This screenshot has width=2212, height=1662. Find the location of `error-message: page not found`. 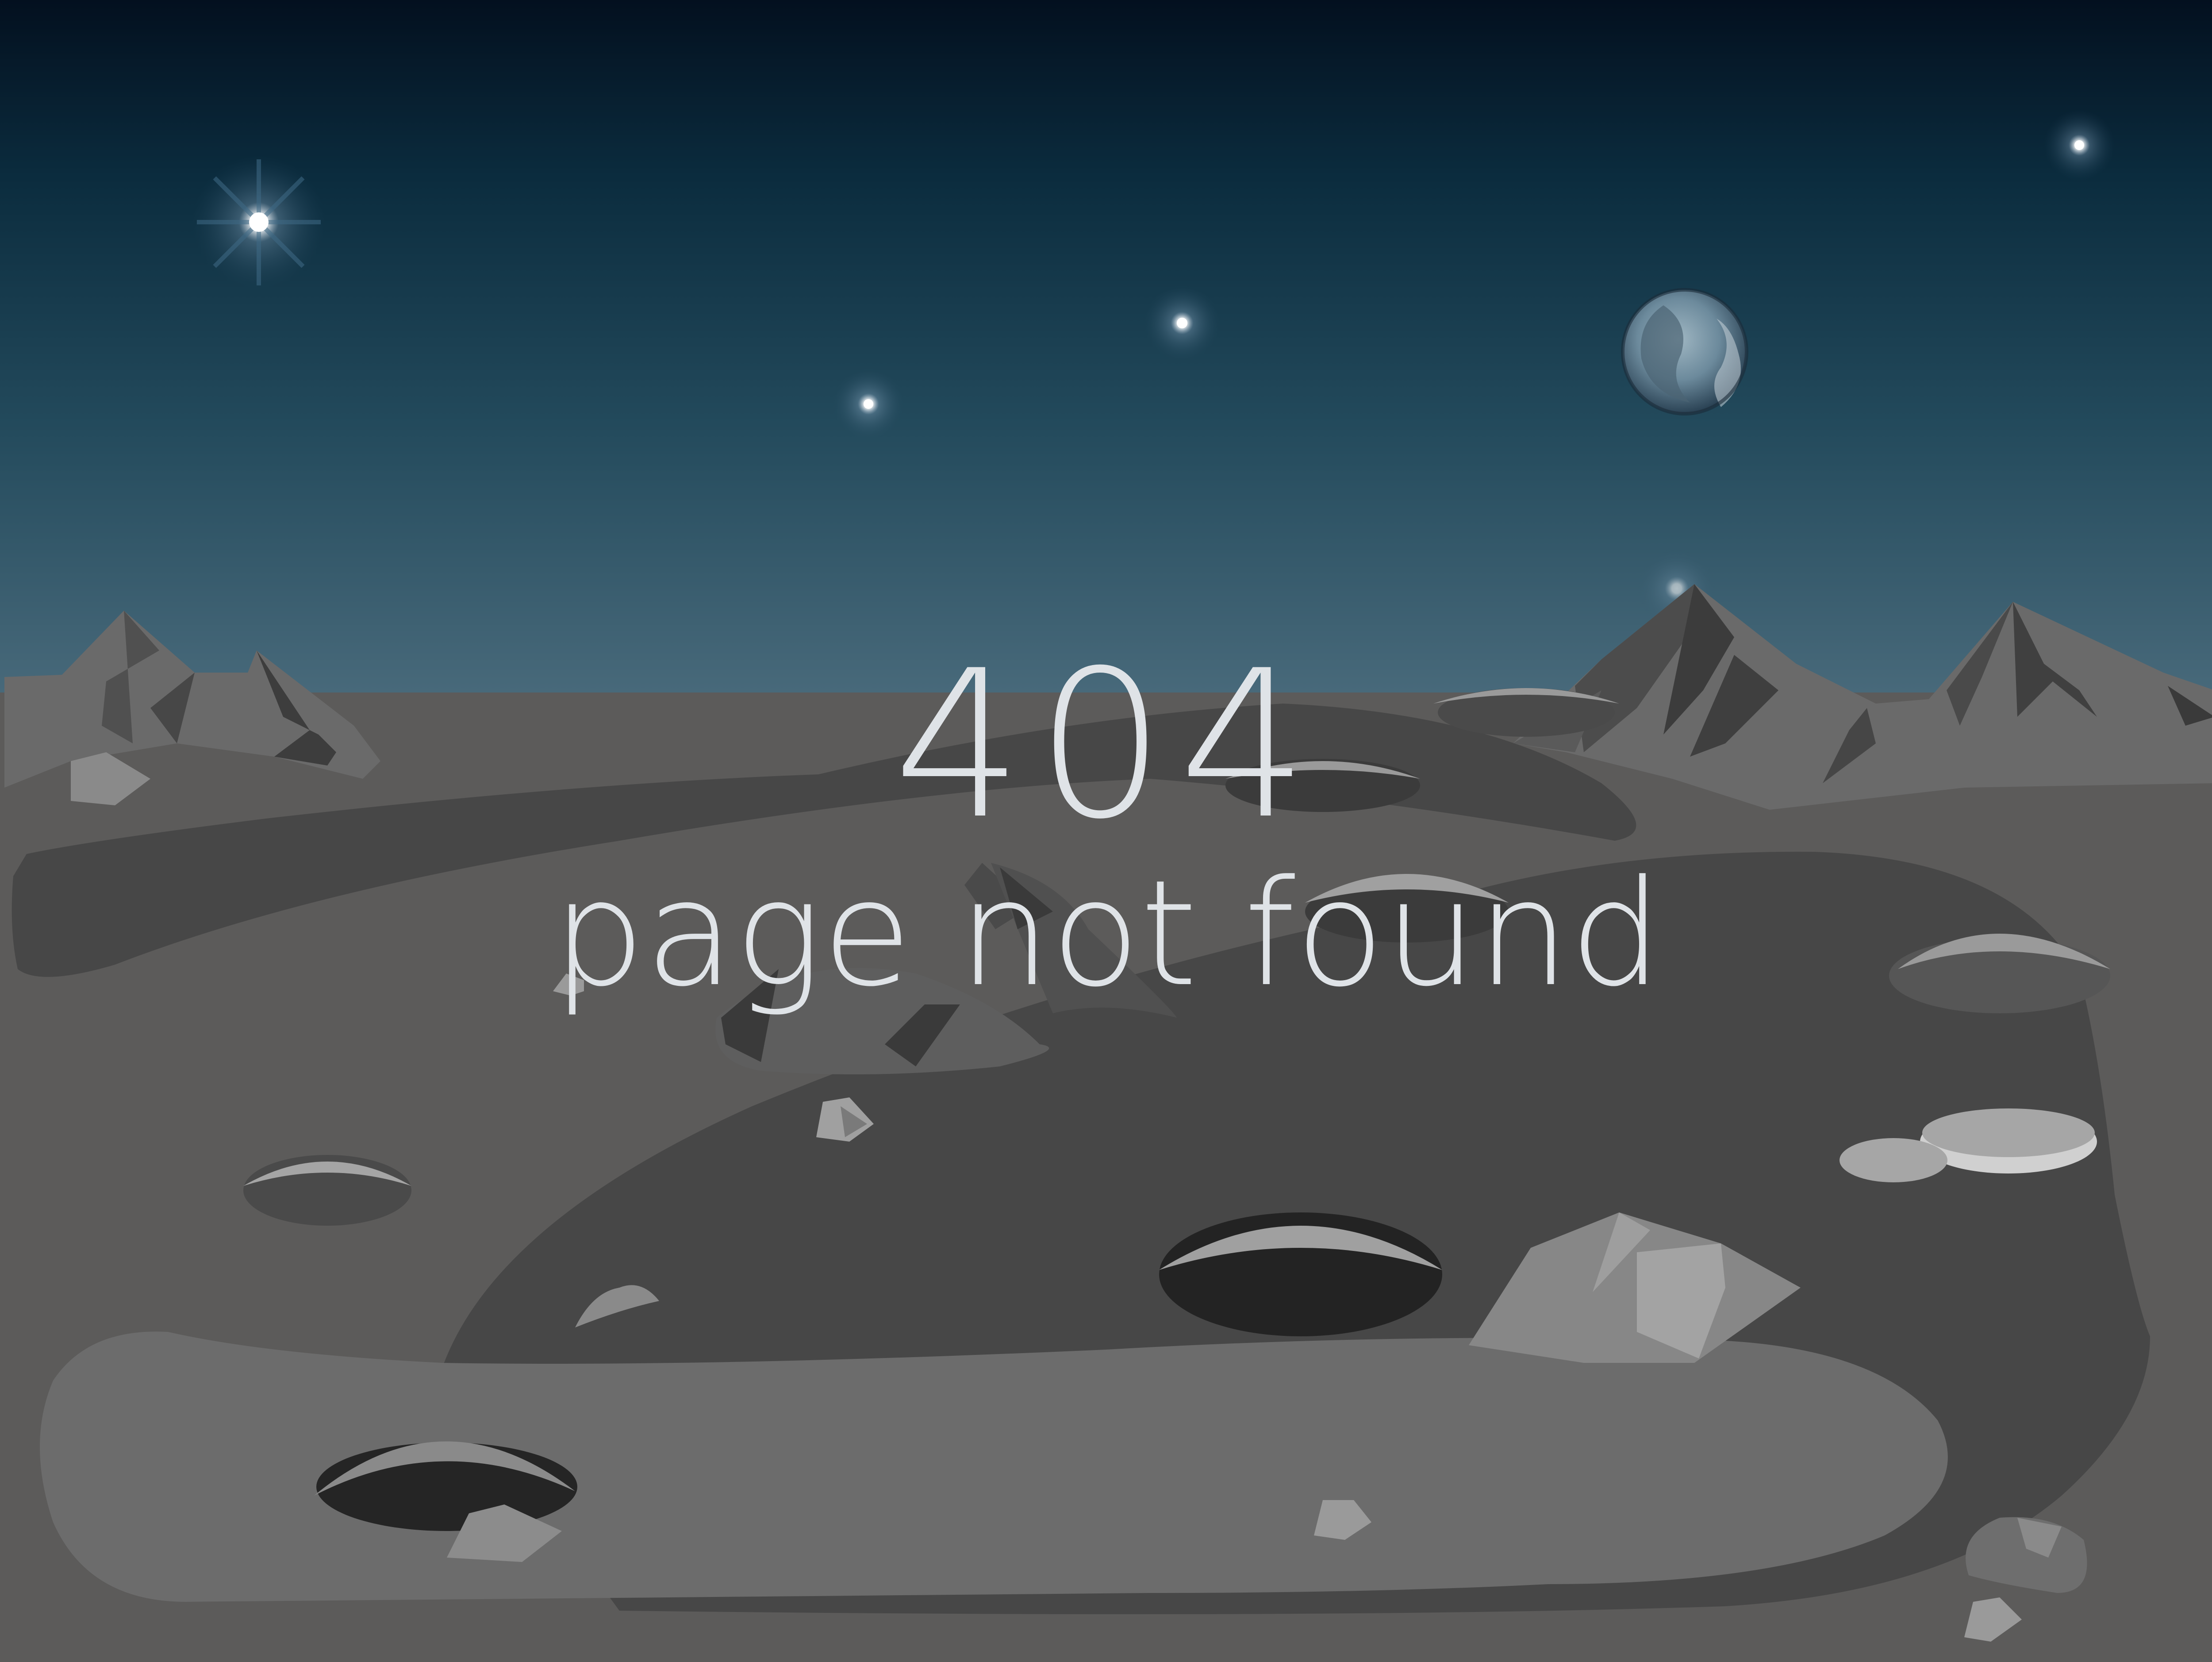

error-message: page not found is located at coordinates (1108, 934).